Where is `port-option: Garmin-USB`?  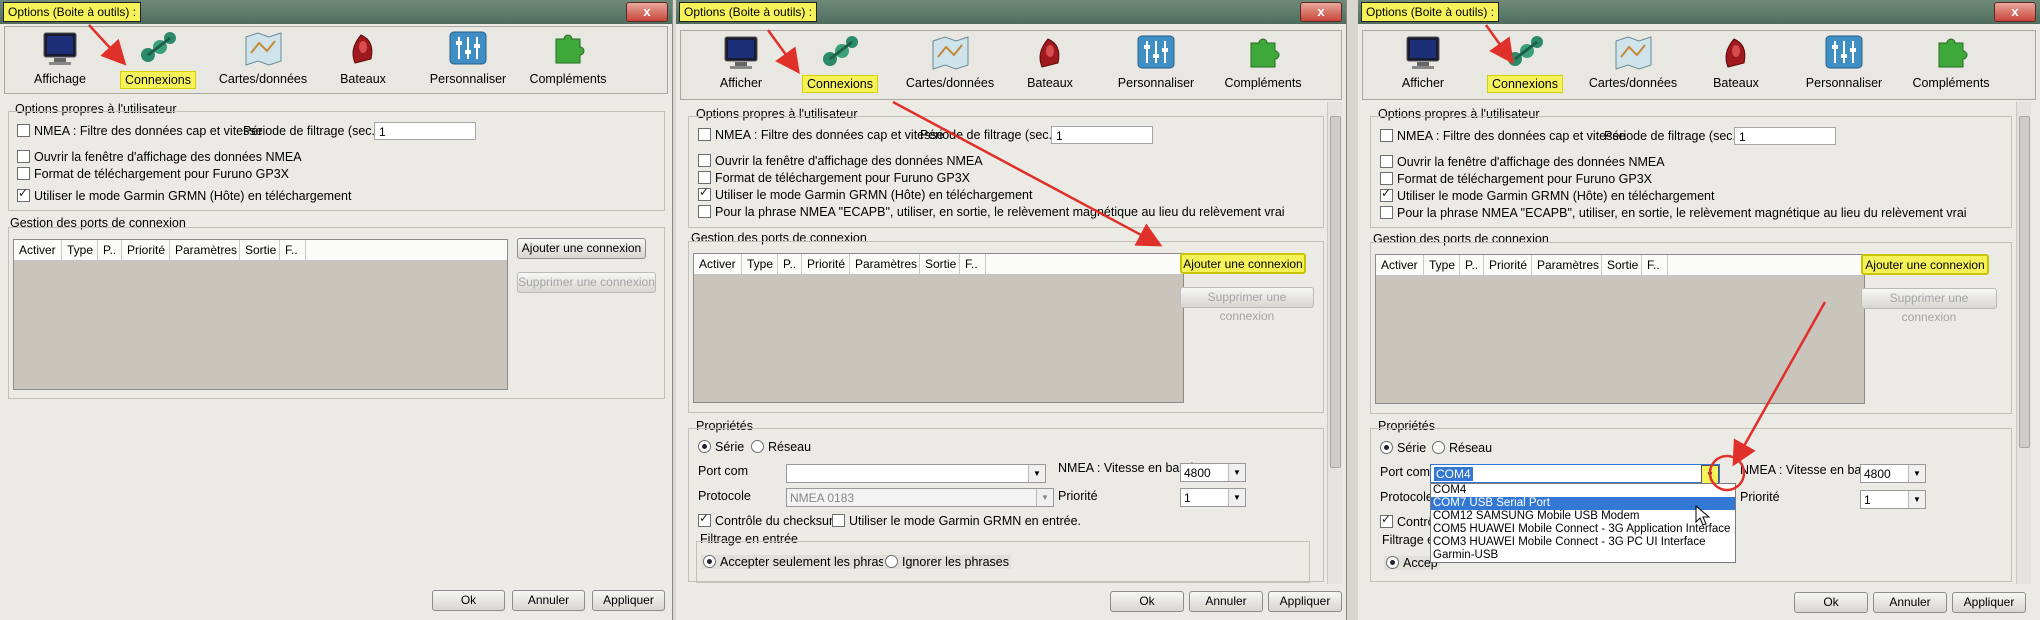 port-option: Garmin-USB is located at coordinates (1583, 555).